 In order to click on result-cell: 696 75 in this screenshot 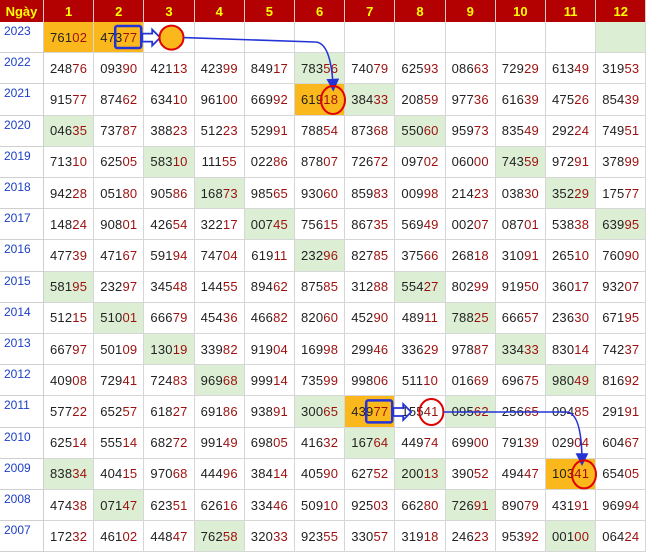, I will do `click(520, 381)`.